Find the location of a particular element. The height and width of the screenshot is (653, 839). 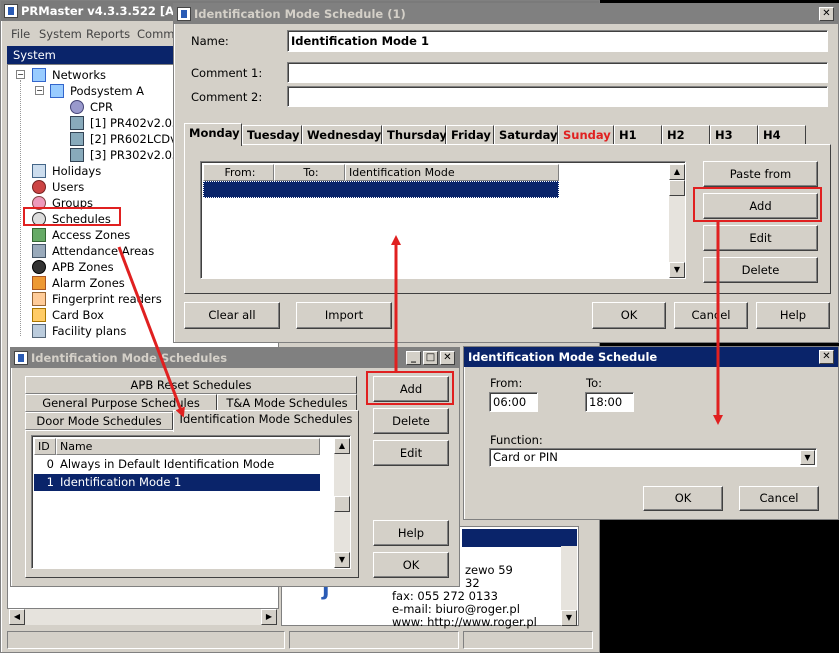

tab-monday: Monday is located at coordinates (213, 134).